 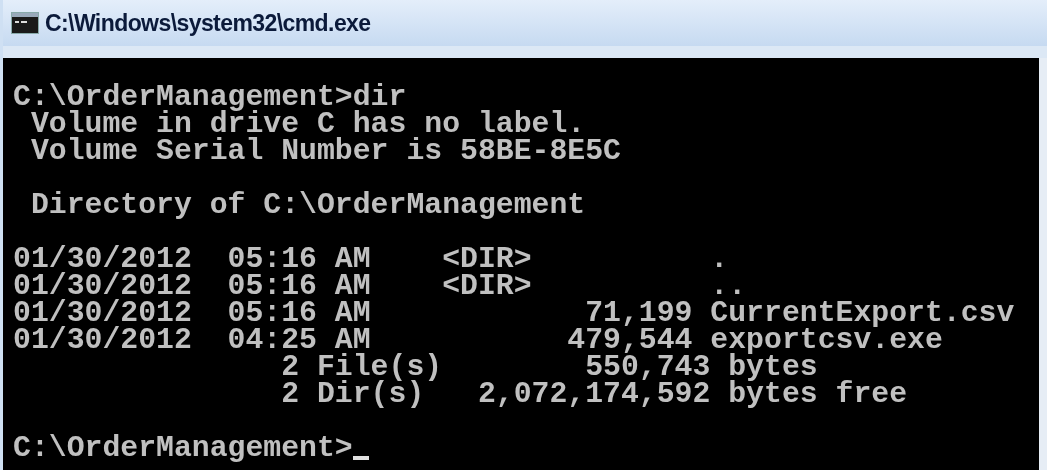 What do you see at coordinates (308, 124) in the screenshot?
I see `console-line: Volume in drive C has no label.` at bounding box center [308, 124].